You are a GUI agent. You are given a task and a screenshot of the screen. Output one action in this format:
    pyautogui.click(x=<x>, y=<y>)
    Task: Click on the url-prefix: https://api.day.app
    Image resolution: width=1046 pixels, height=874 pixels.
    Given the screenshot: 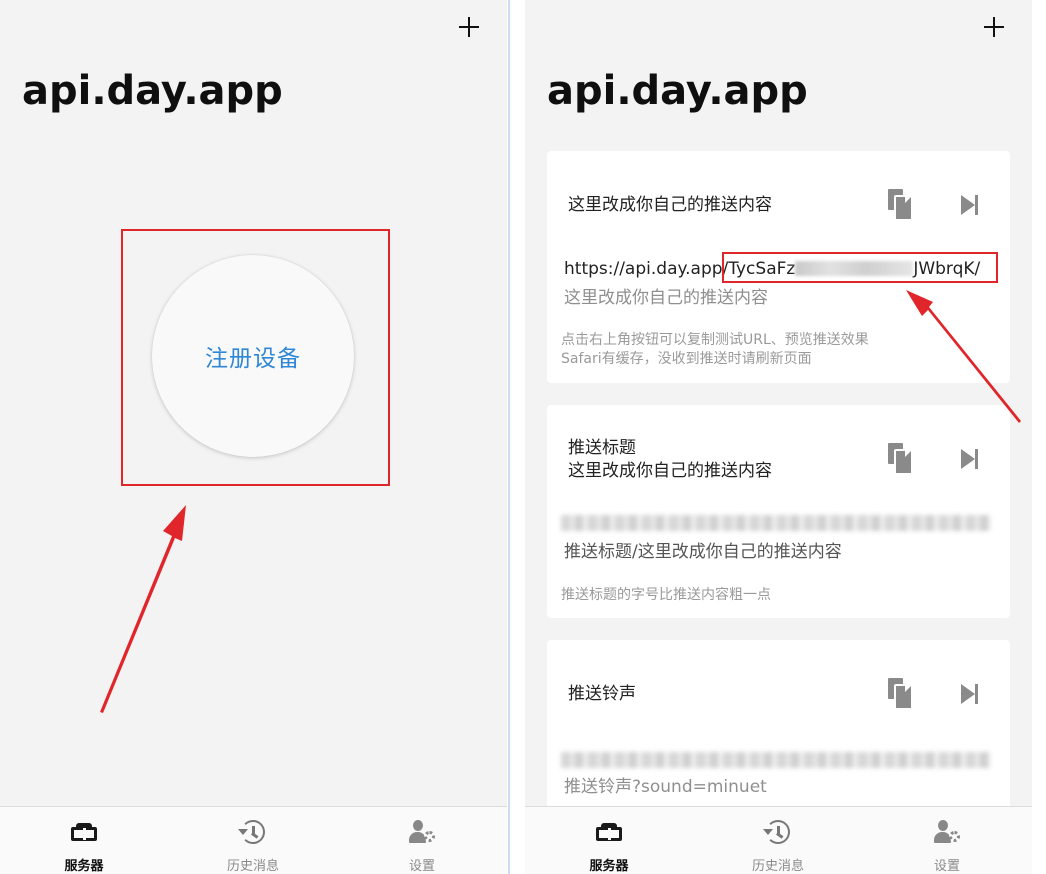 What is the action you would take?
    pyautogui.click(x=643, y=269)
    